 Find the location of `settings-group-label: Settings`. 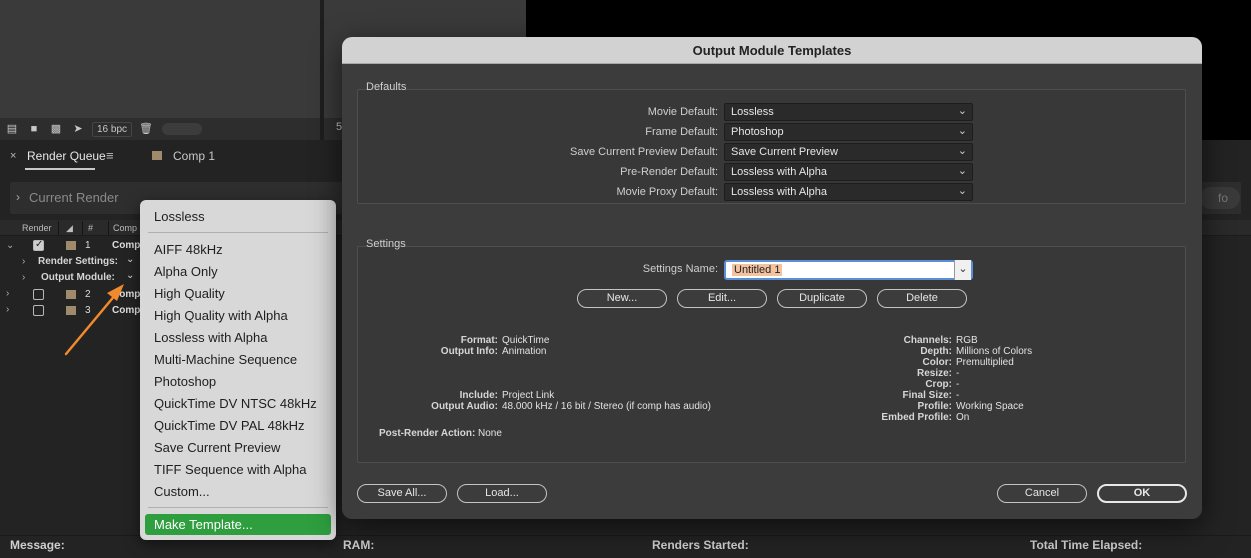

settings-group-label: Settings is located at coordinates (386, 244).